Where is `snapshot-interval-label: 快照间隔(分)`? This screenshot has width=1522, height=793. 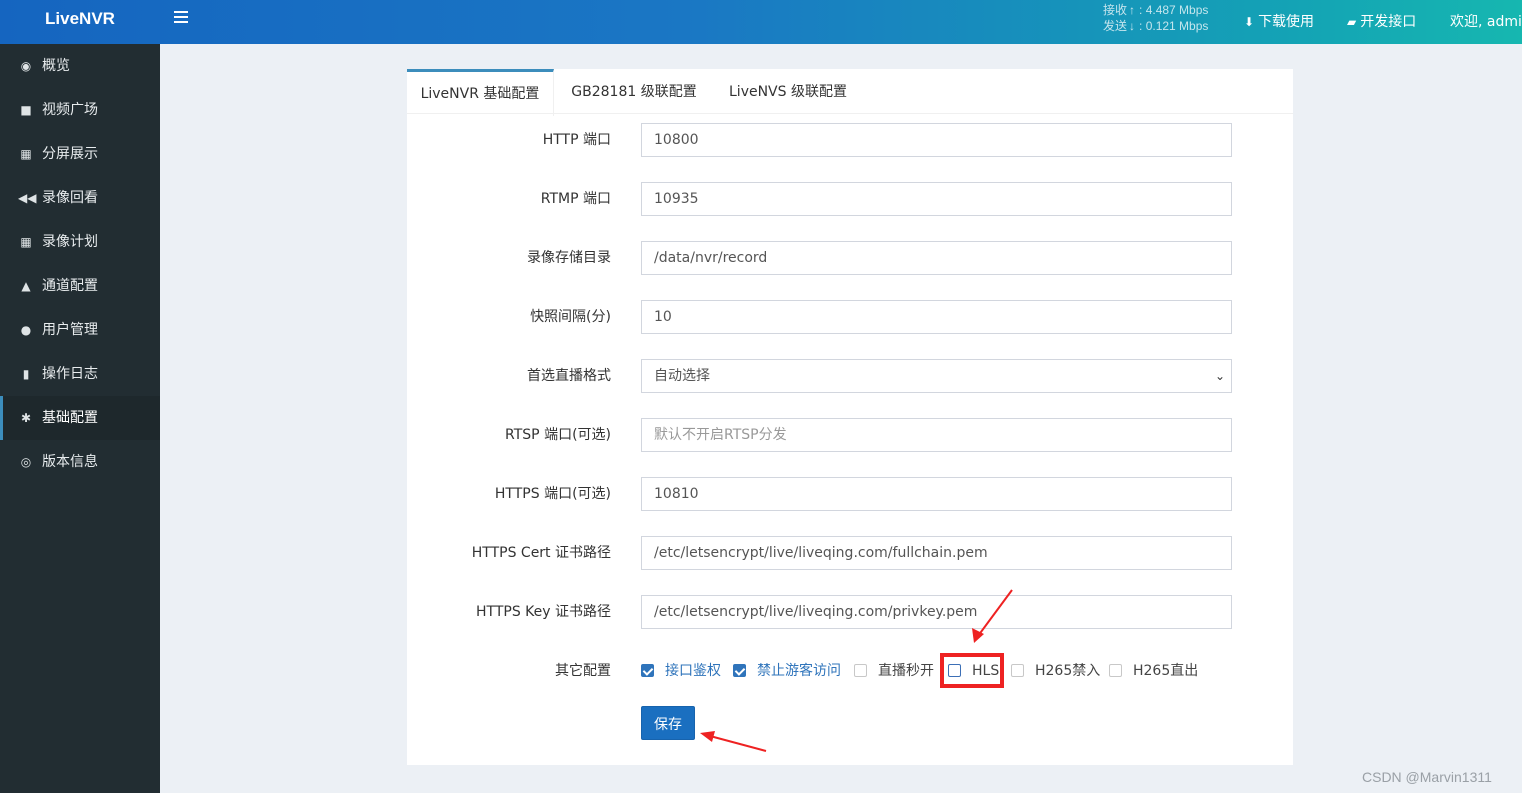
snapshot-interval-label: 快照间隔(分) is located at coordinates (570, 317).